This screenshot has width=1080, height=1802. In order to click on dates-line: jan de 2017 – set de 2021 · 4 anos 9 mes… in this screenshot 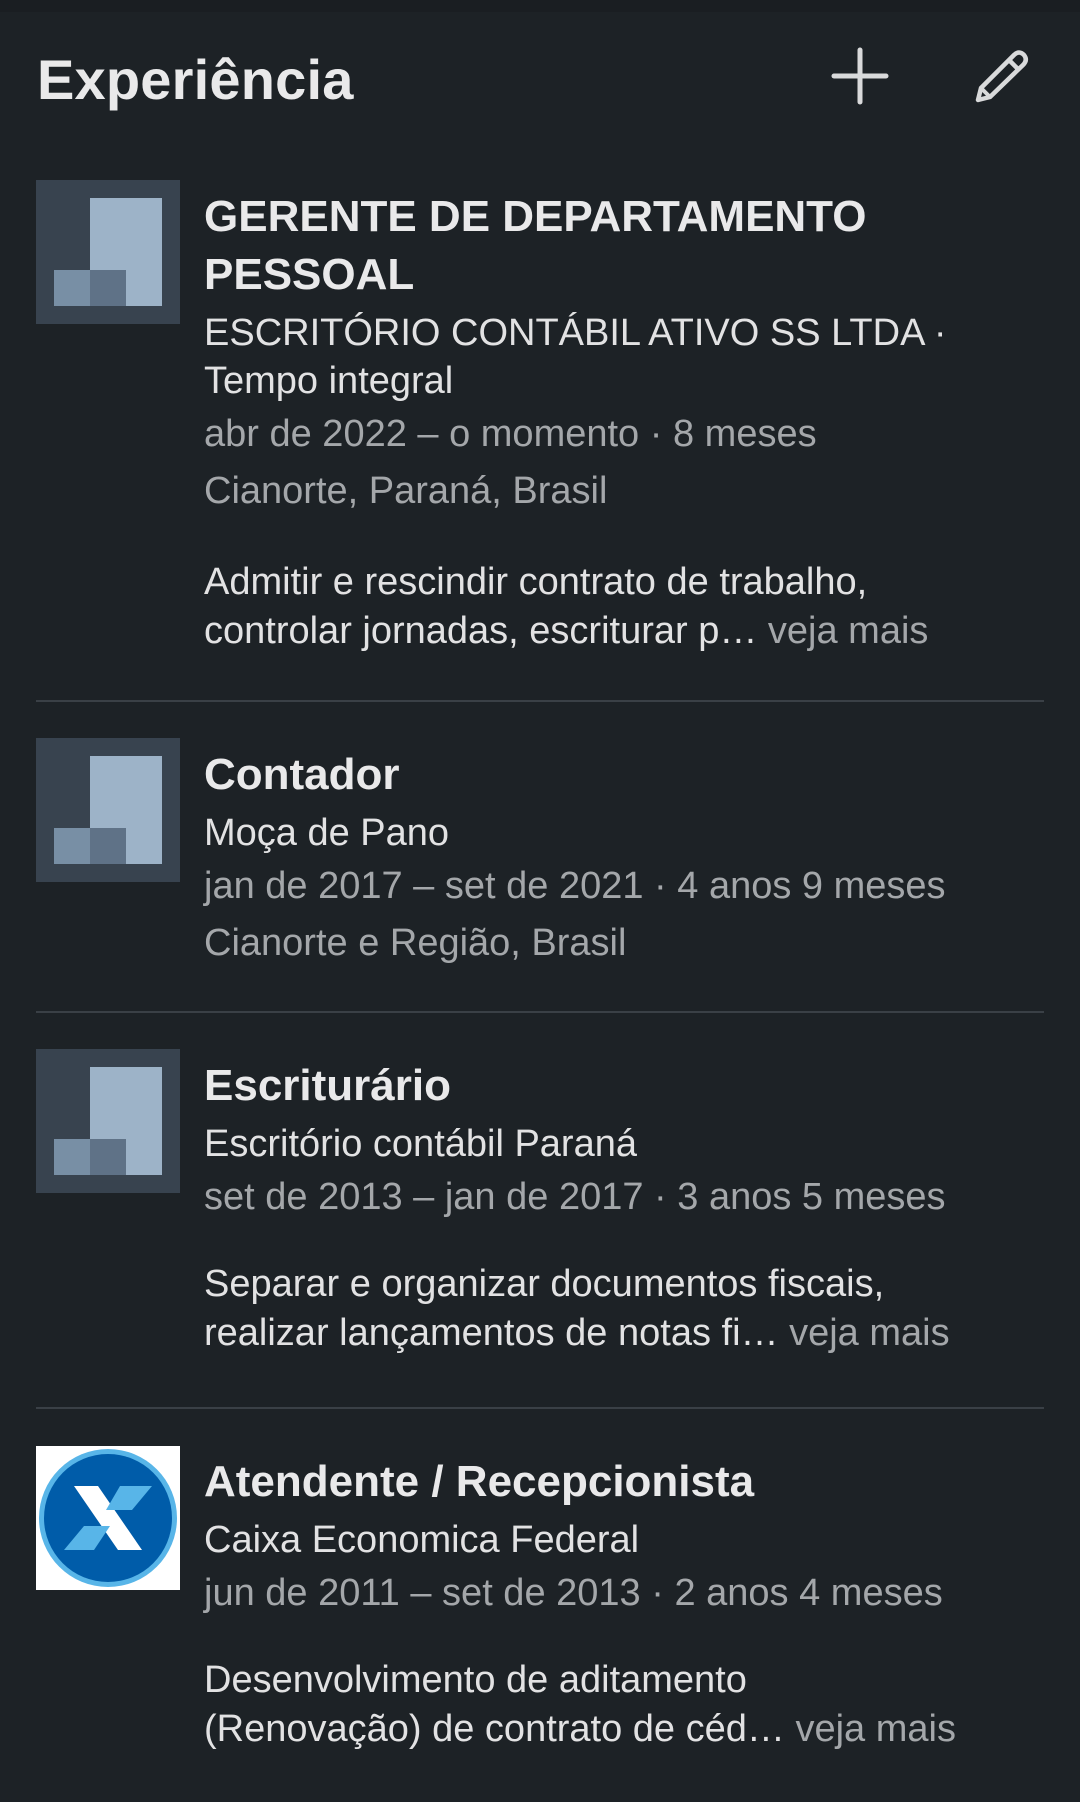, I will do `click(624, 886)`.